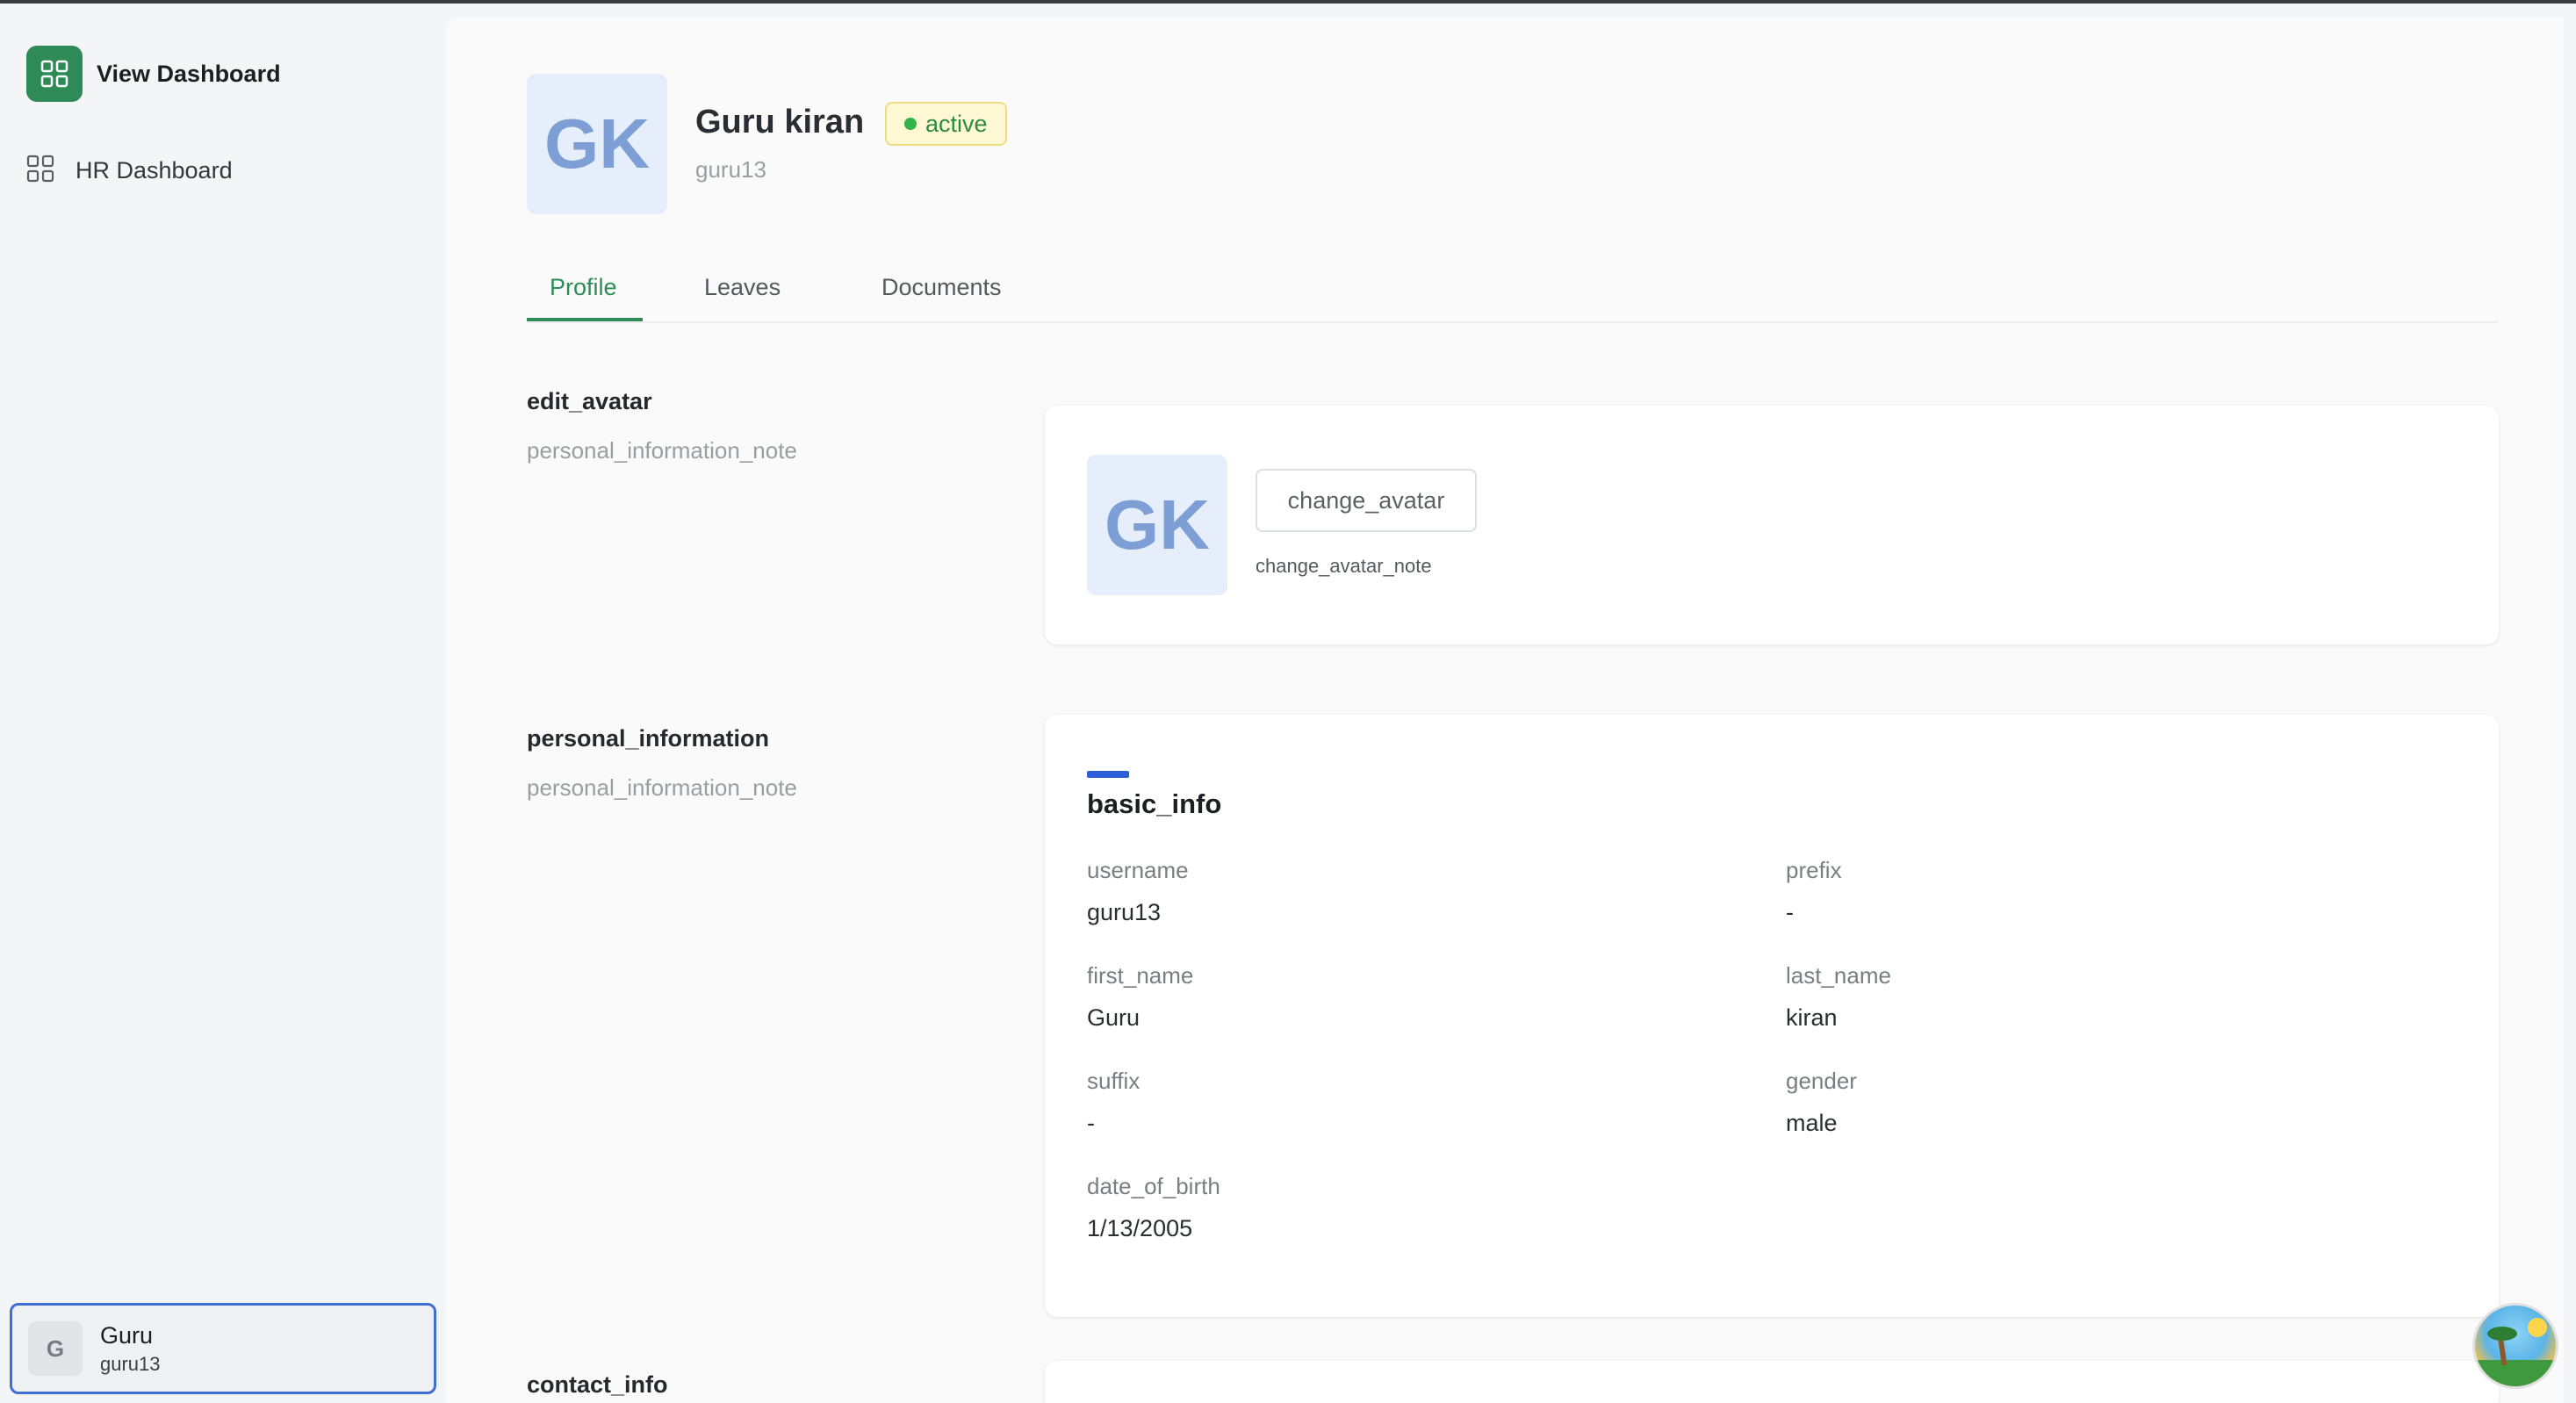 This screenshot has height=1403, width=2576. What do you see at coordinates (127, 1335) in the screenshot?
I see `user-name: Guru` at bounding box center [127, 1335].